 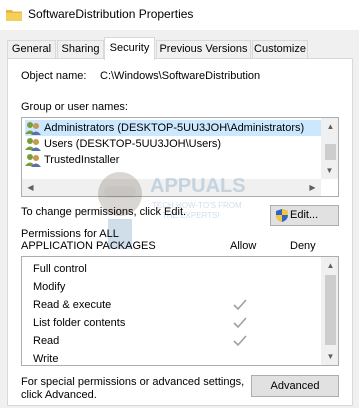 What do you see at coordinates (133, 144) in the screenshot?
I see `group-name: Users (DESKTOP-5UU3JOH\Users)` at bounding box center [133, 144].